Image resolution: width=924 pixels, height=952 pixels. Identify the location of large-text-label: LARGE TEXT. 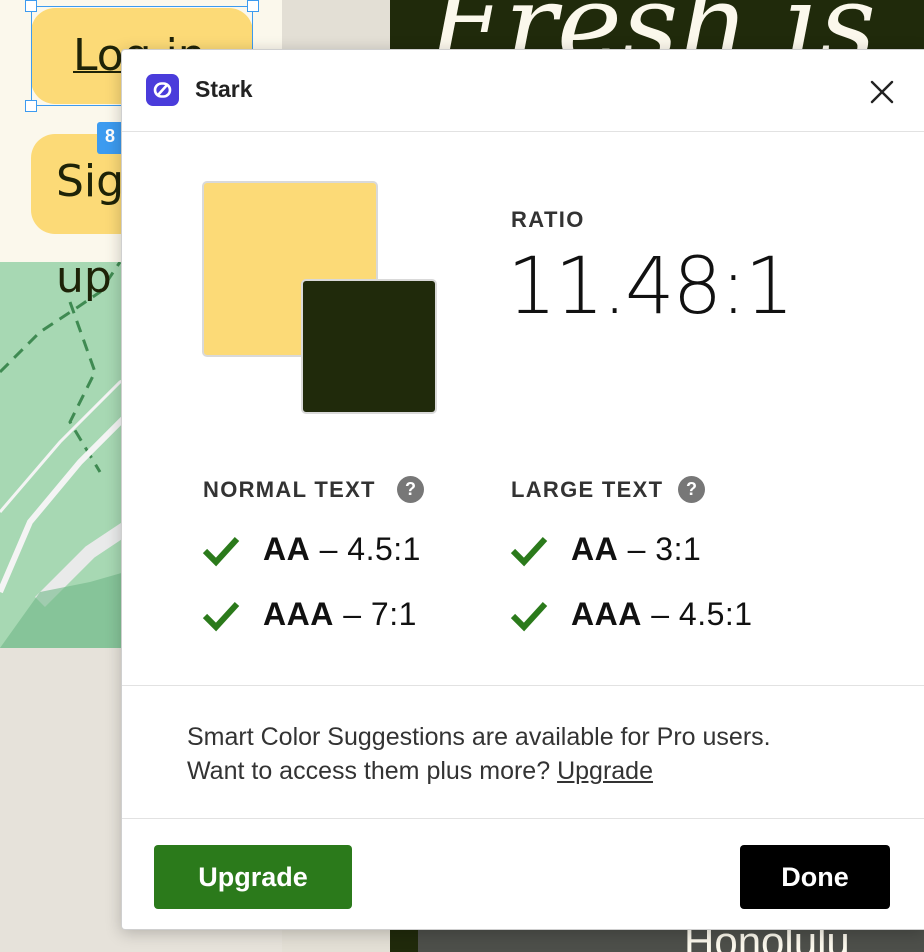
(587, 489).